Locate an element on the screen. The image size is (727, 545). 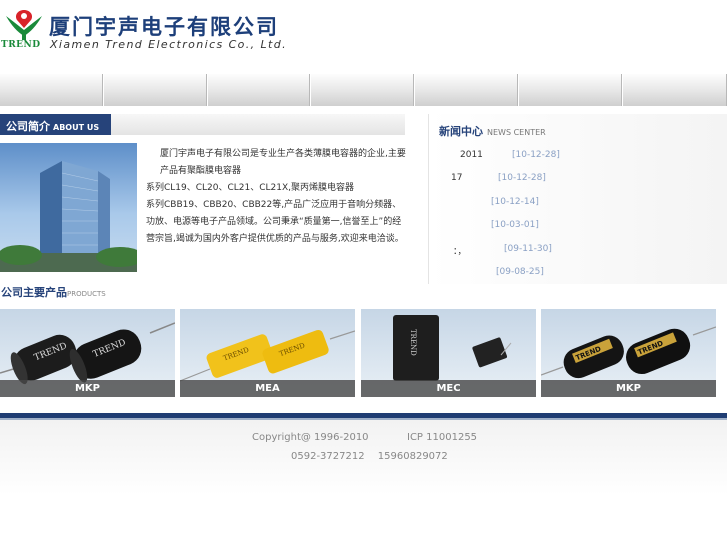
about-title-cn: 公司简介 is located at coordinates (28, 126).